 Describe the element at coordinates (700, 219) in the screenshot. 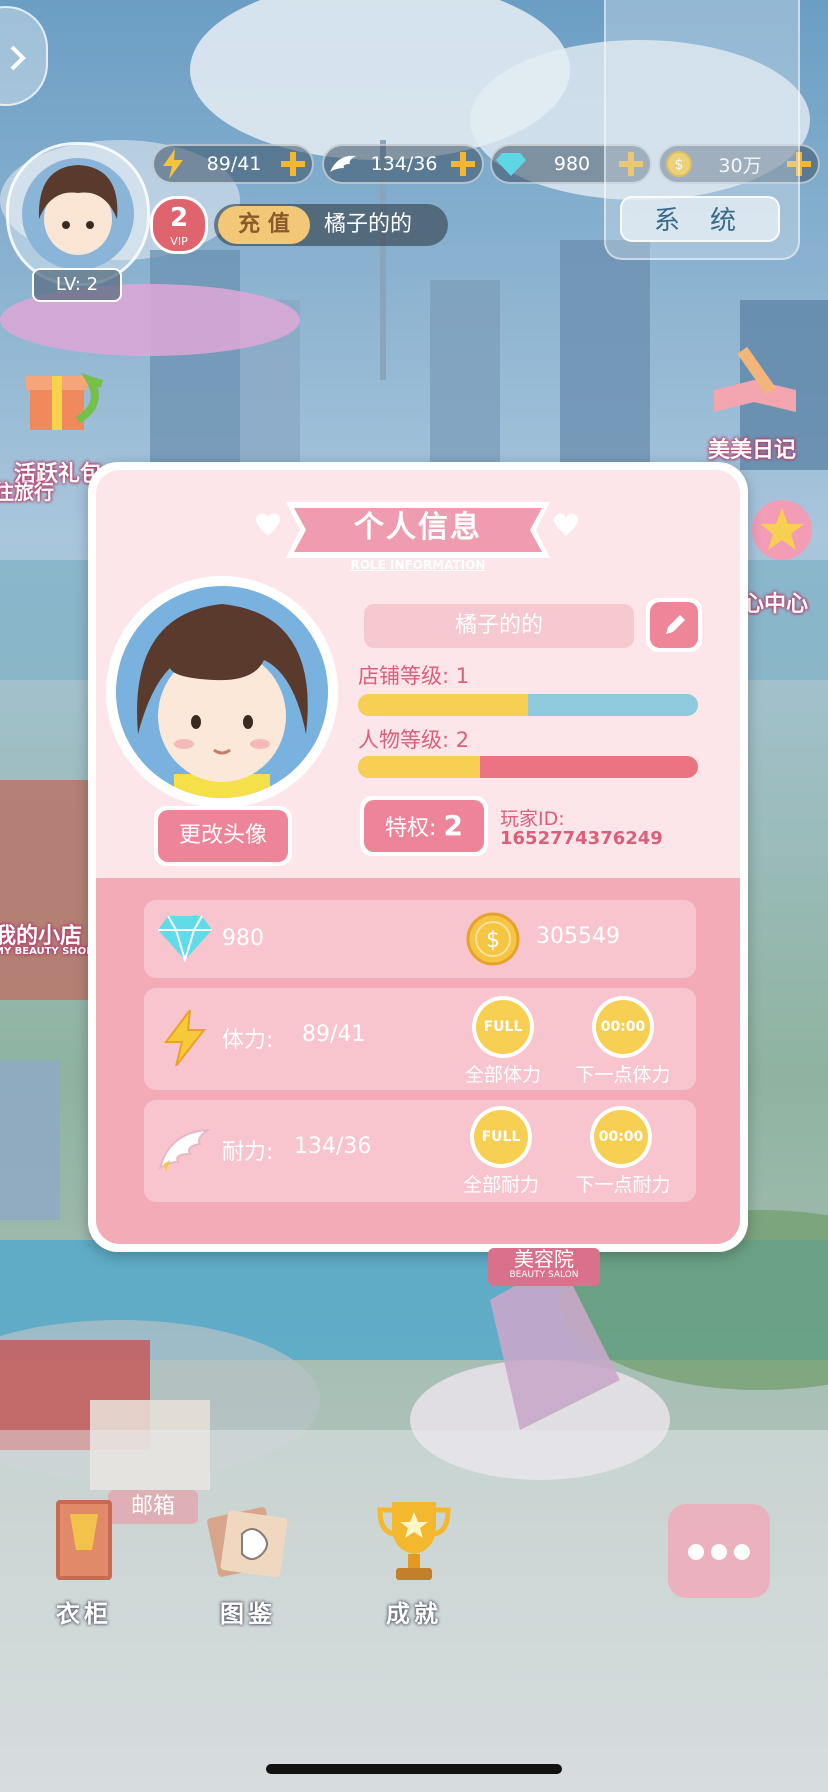

I see `system-button: 系统` at that location.